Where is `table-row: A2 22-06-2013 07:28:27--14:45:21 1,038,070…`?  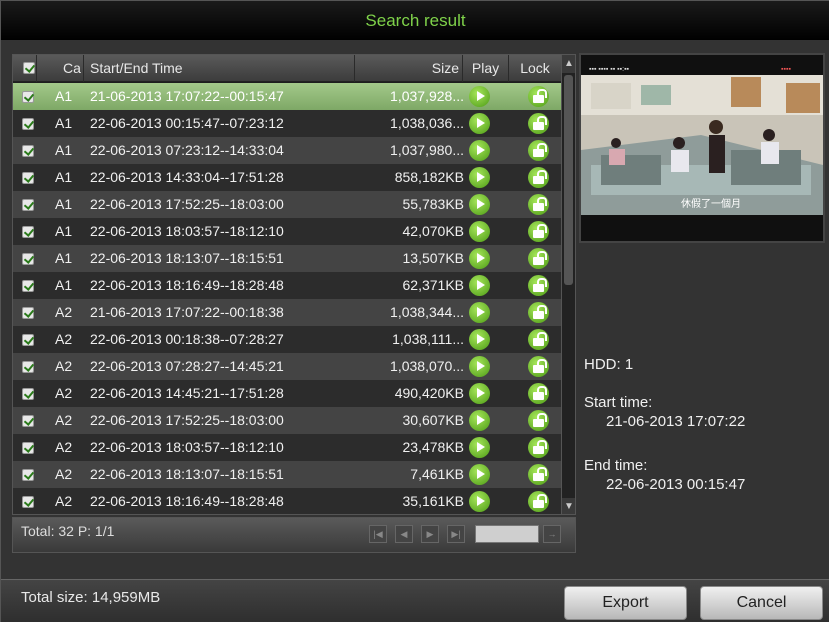 table-row: A2 22-06-2013 07:28:27--14:45:21 1,038,070… is located at coordinates (287, 366).